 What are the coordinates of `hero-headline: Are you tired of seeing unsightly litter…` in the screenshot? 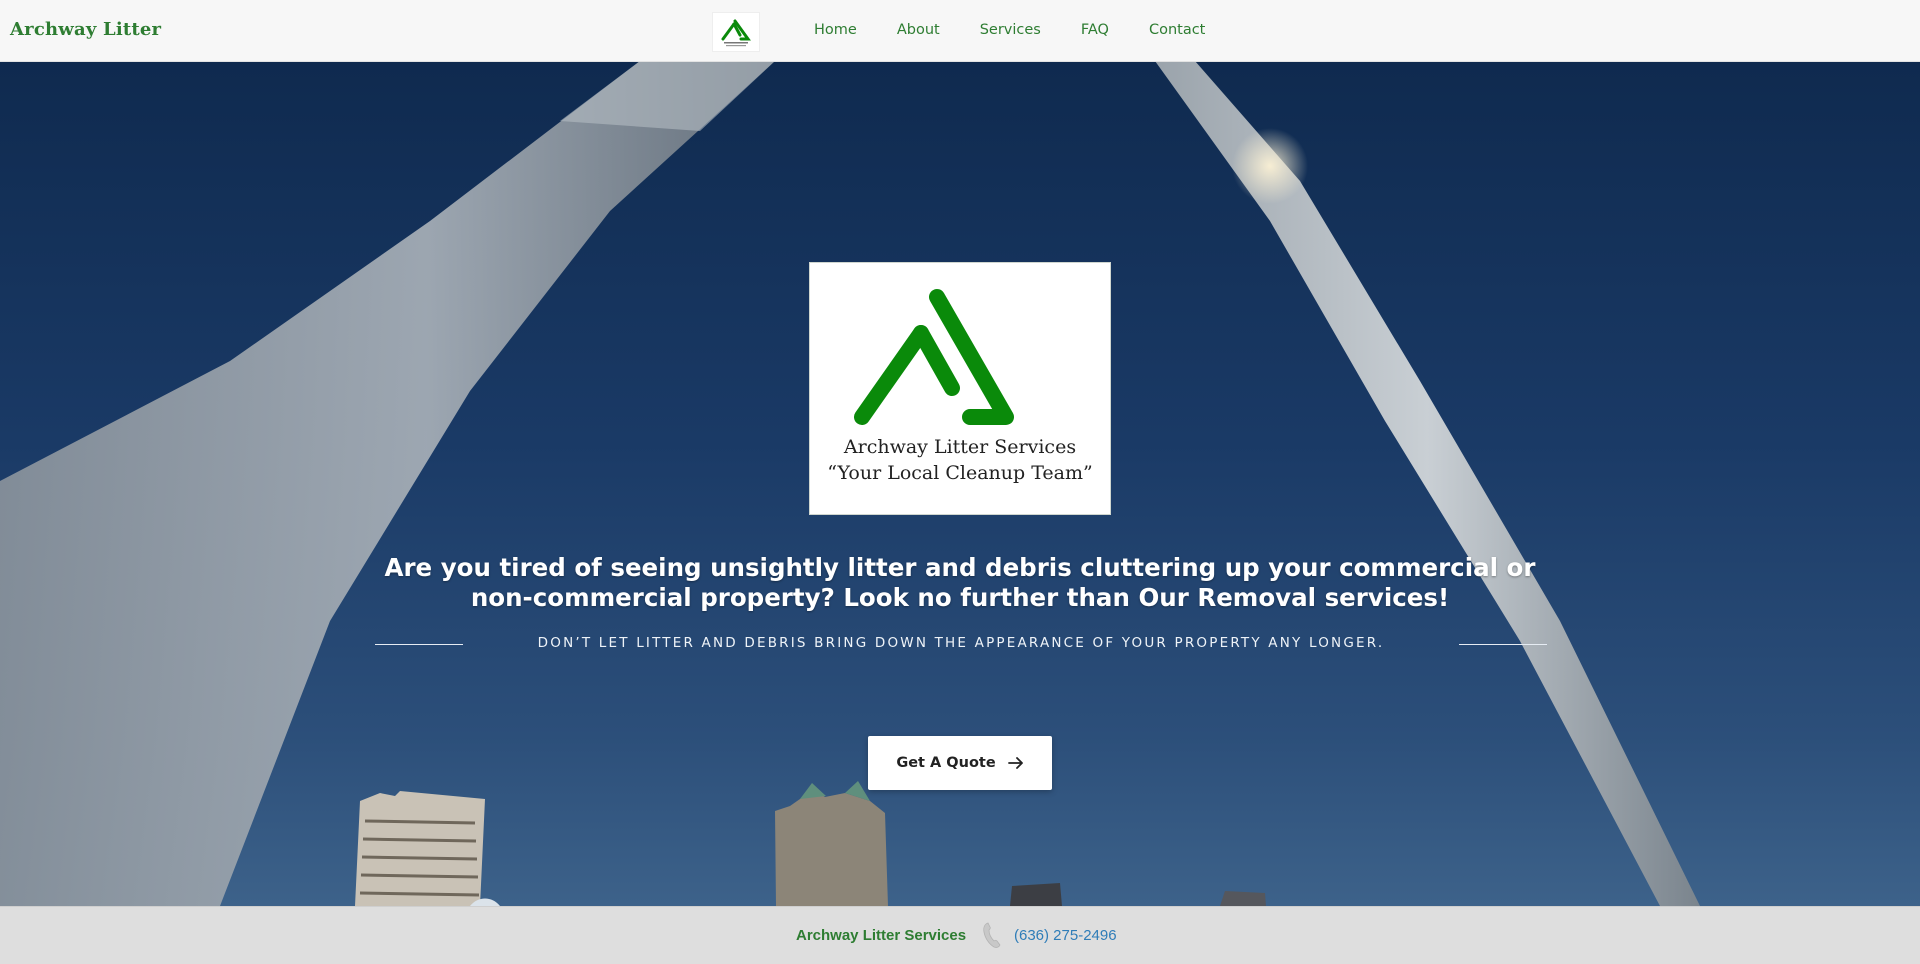 It's located at (960, 582).